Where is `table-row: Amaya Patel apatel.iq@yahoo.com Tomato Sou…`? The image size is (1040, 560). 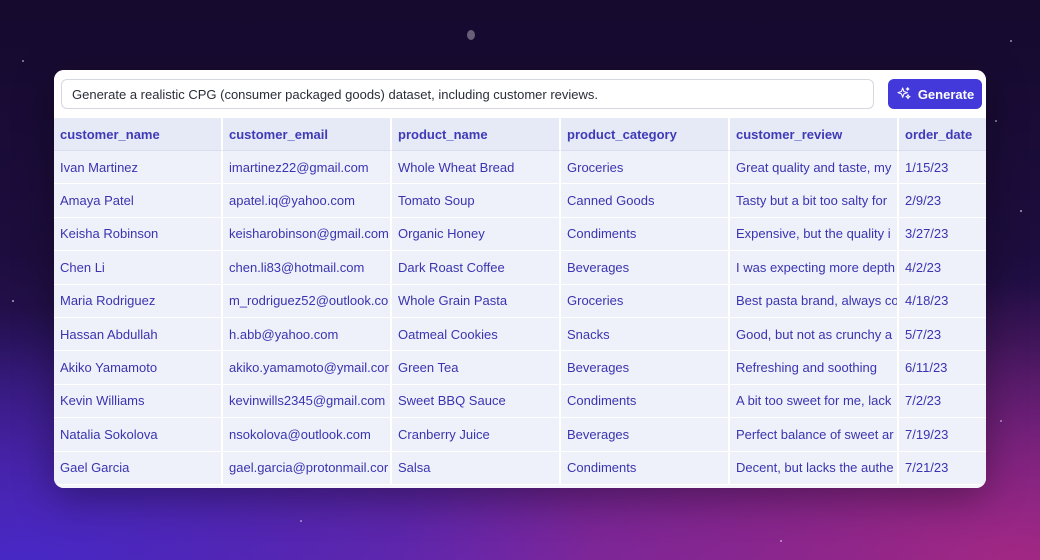
table-row: Amaya Patel apatel.iq@yahoo.com Tomato Sou… is located at coordinates (520, 201).